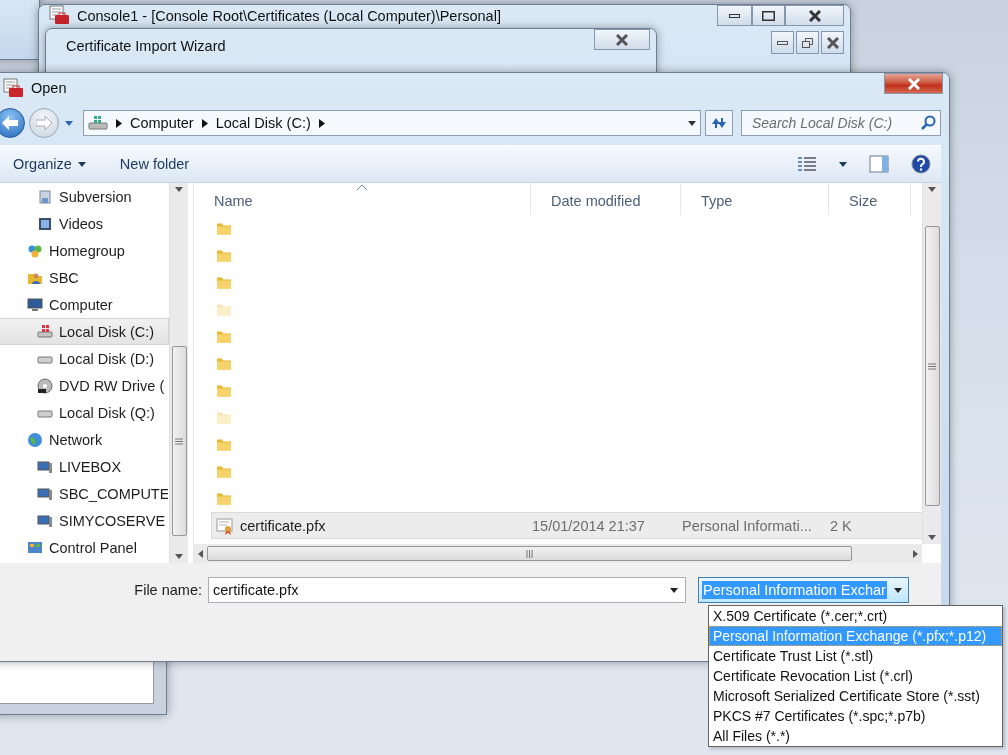  What do you see at coordinates (566, 525) in the screenshot?
I see `file-row: certificate.pfx 15/01/2014 21:37 Personal Informati... 2 K` at bounding box center [566, 525].